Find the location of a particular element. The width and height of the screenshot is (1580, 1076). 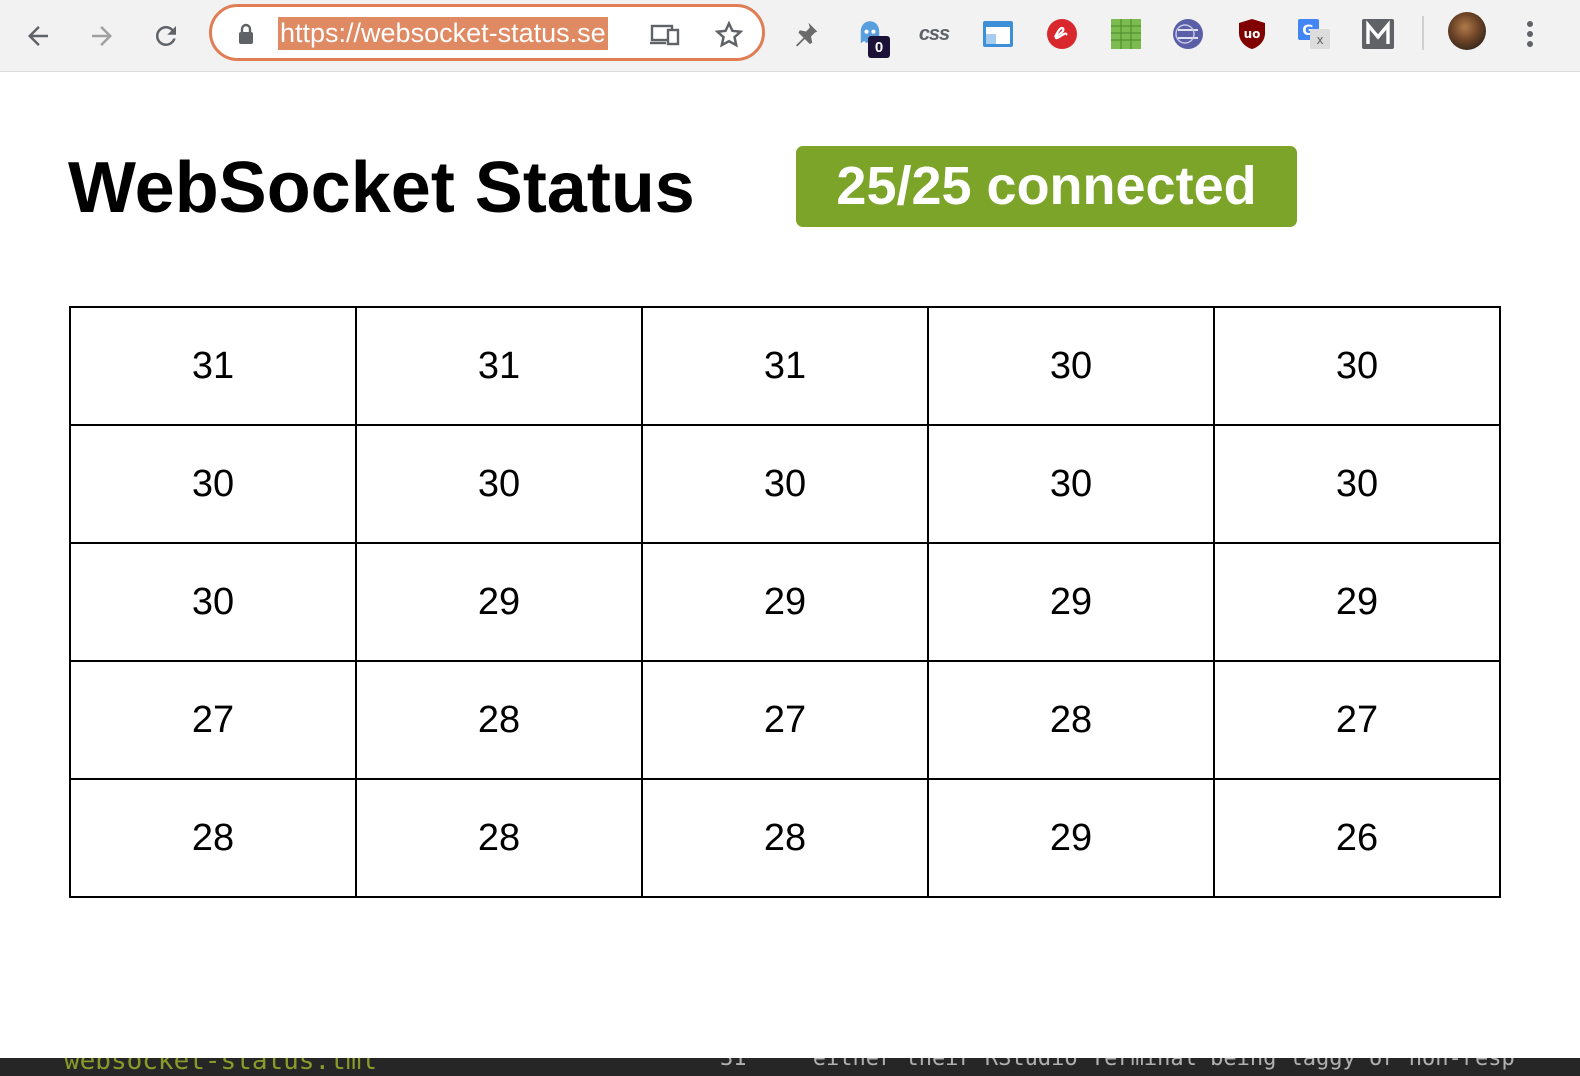

table-row: 28 28 28 29 26 is located at coordinates (785, 838).